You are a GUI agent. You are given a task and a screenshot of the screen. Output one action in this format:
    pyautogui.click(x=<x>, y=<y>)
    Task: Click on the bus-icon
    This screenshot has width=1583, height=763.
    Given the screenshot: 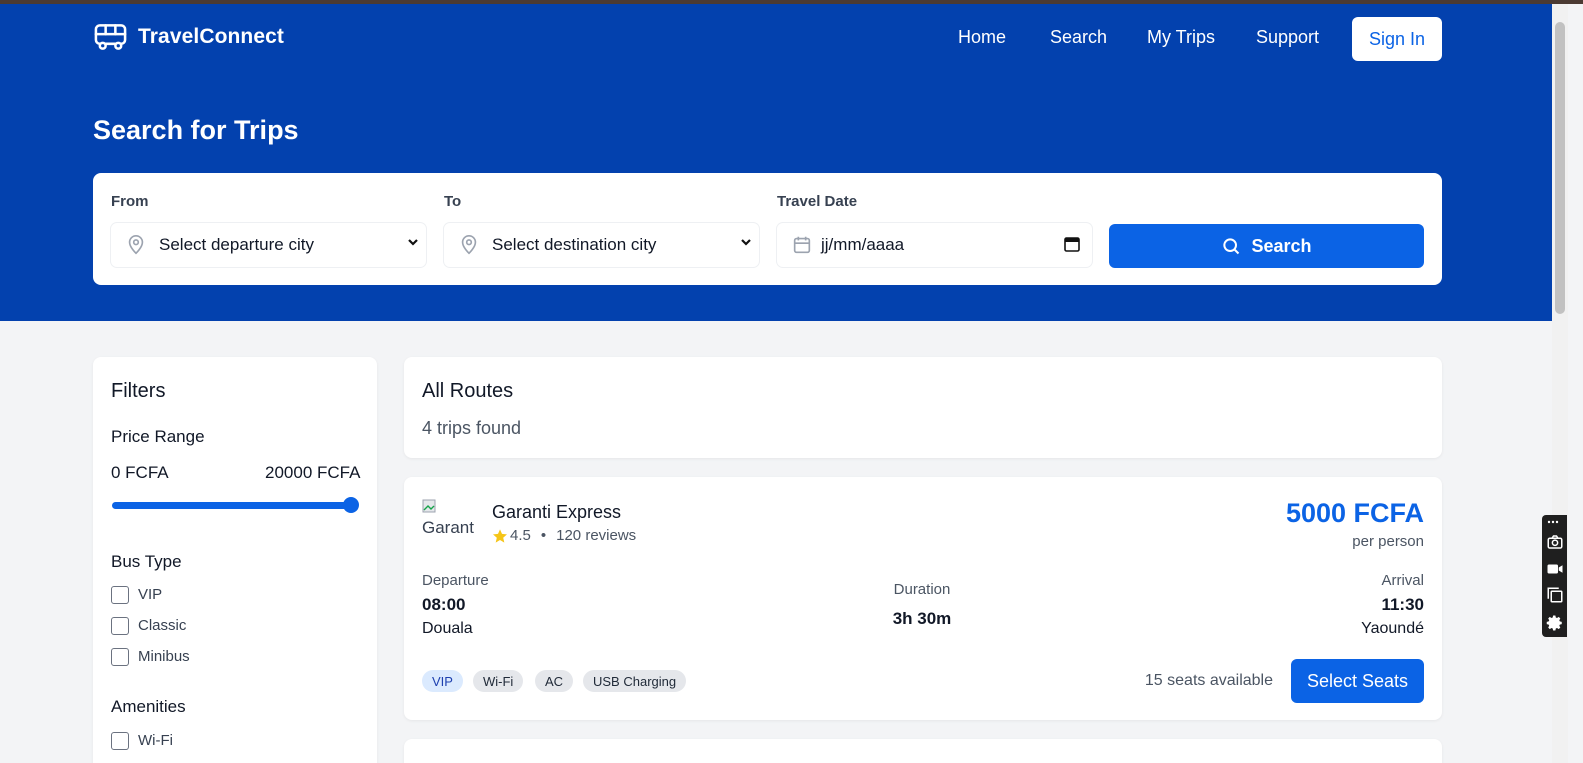 What is the action you would take?
    pyautogui.click(x=110, y=37)
    